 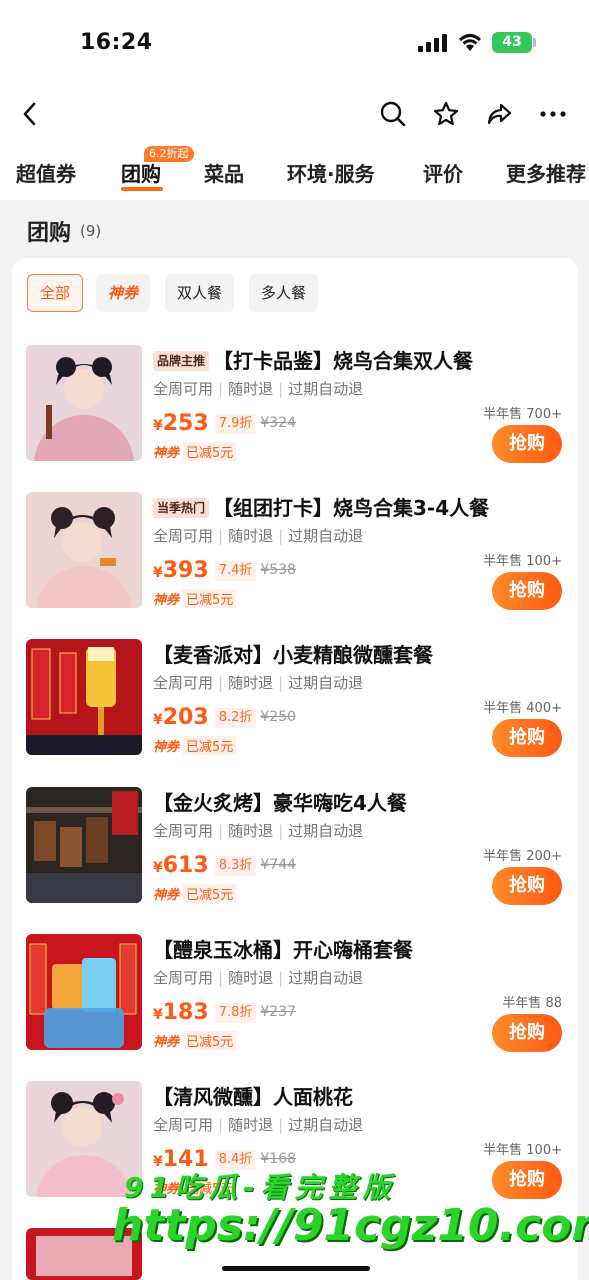 I want to click on price-row: ¥183 7.8折 ¥237, so click(x=225, y=1012).